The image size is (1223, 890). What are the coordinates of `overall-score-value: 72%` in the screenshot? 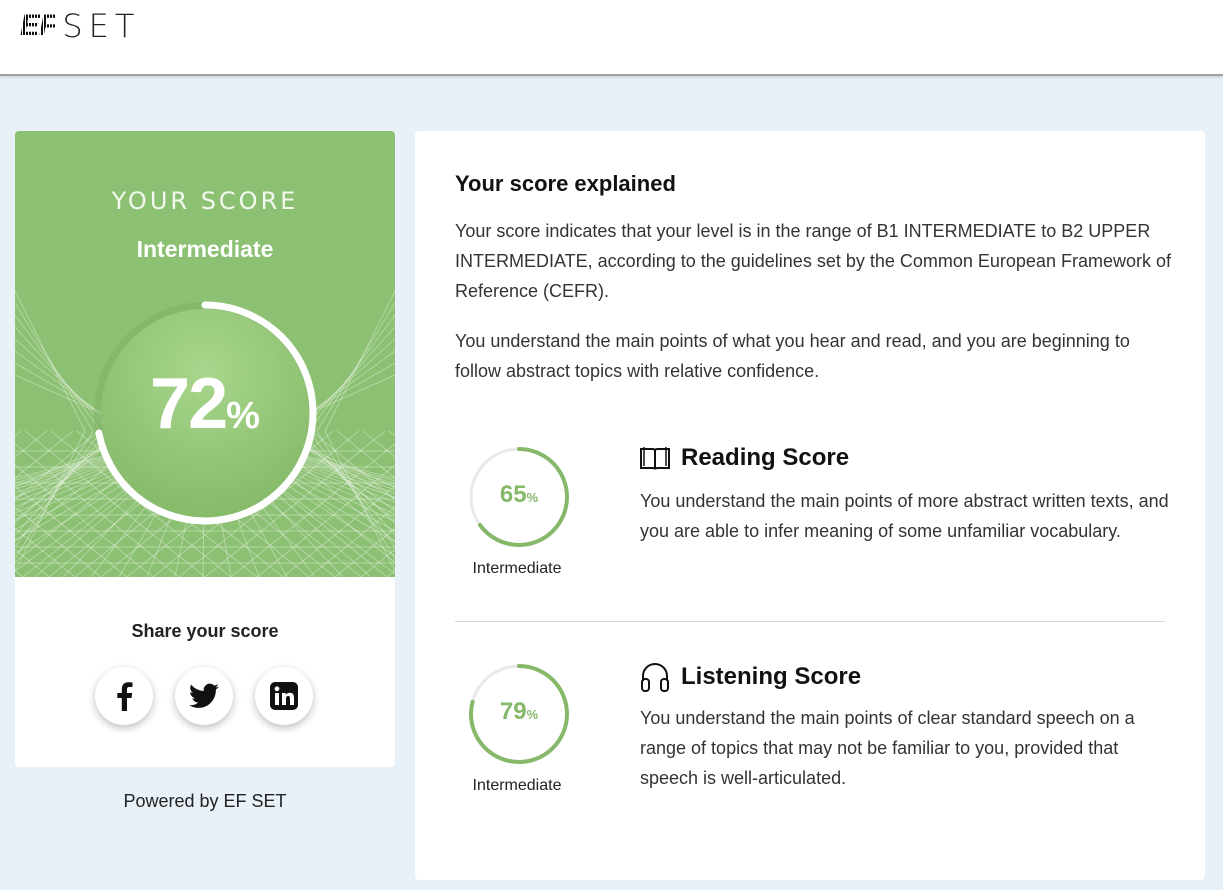 It's located at (205, 404).